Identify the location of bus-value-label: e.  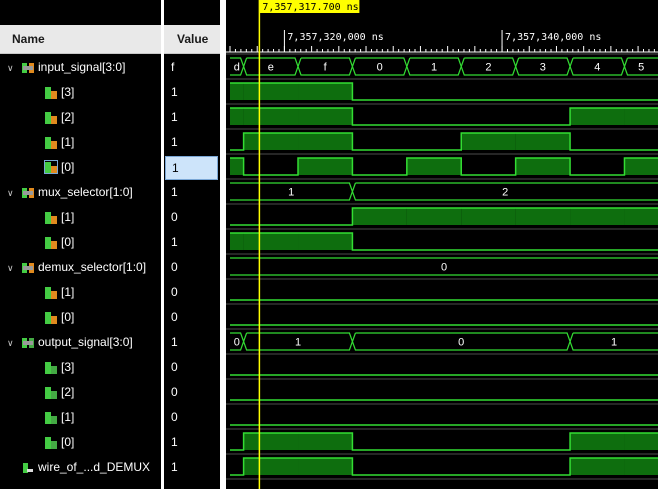
(271, 68).